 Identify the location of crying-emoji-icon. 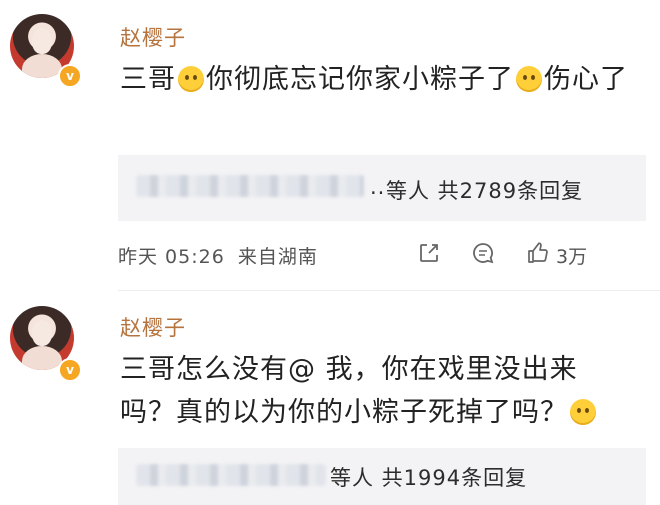
(583, 412).